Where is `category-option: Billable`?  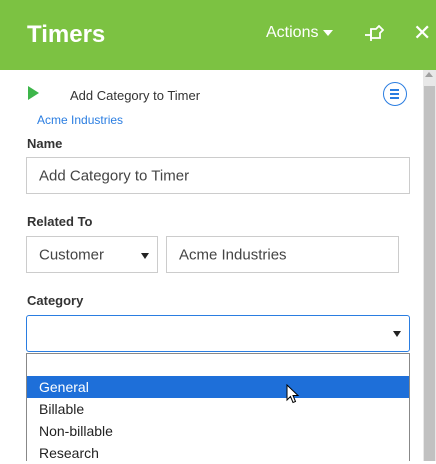
category-option: Billable is located at coordinates (218, 409).